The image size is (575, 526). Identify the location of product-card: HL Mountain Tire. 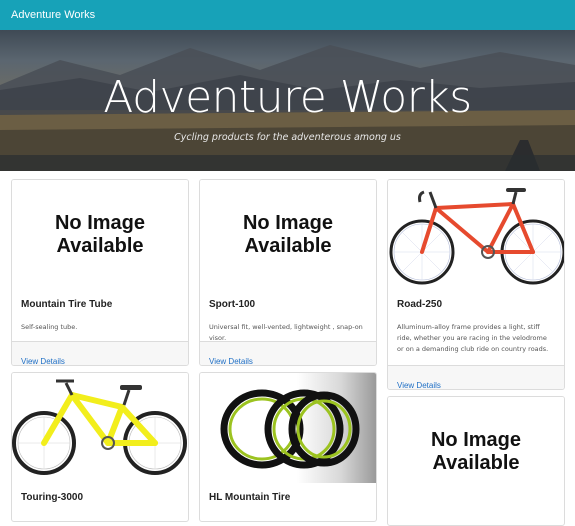
(288, 447).